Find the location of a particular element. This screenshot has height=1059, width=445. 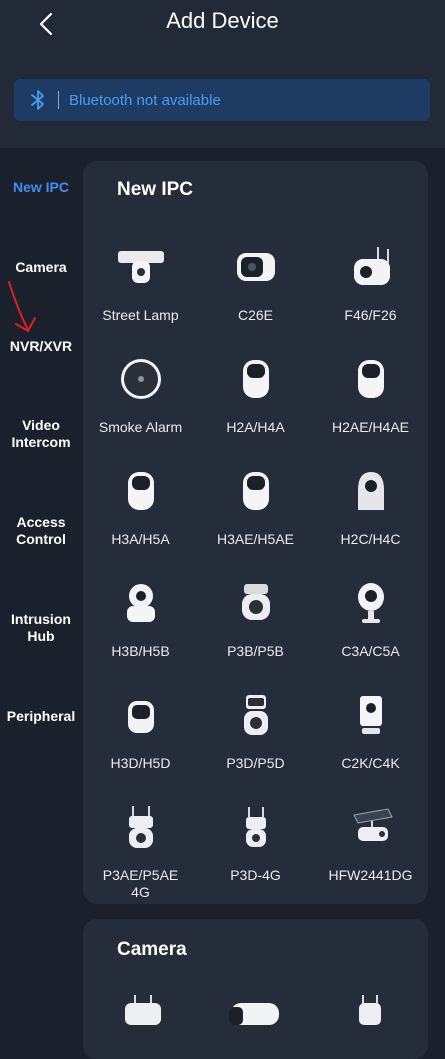

device-label: C3A/C5A is located at coordinates (370, 651).